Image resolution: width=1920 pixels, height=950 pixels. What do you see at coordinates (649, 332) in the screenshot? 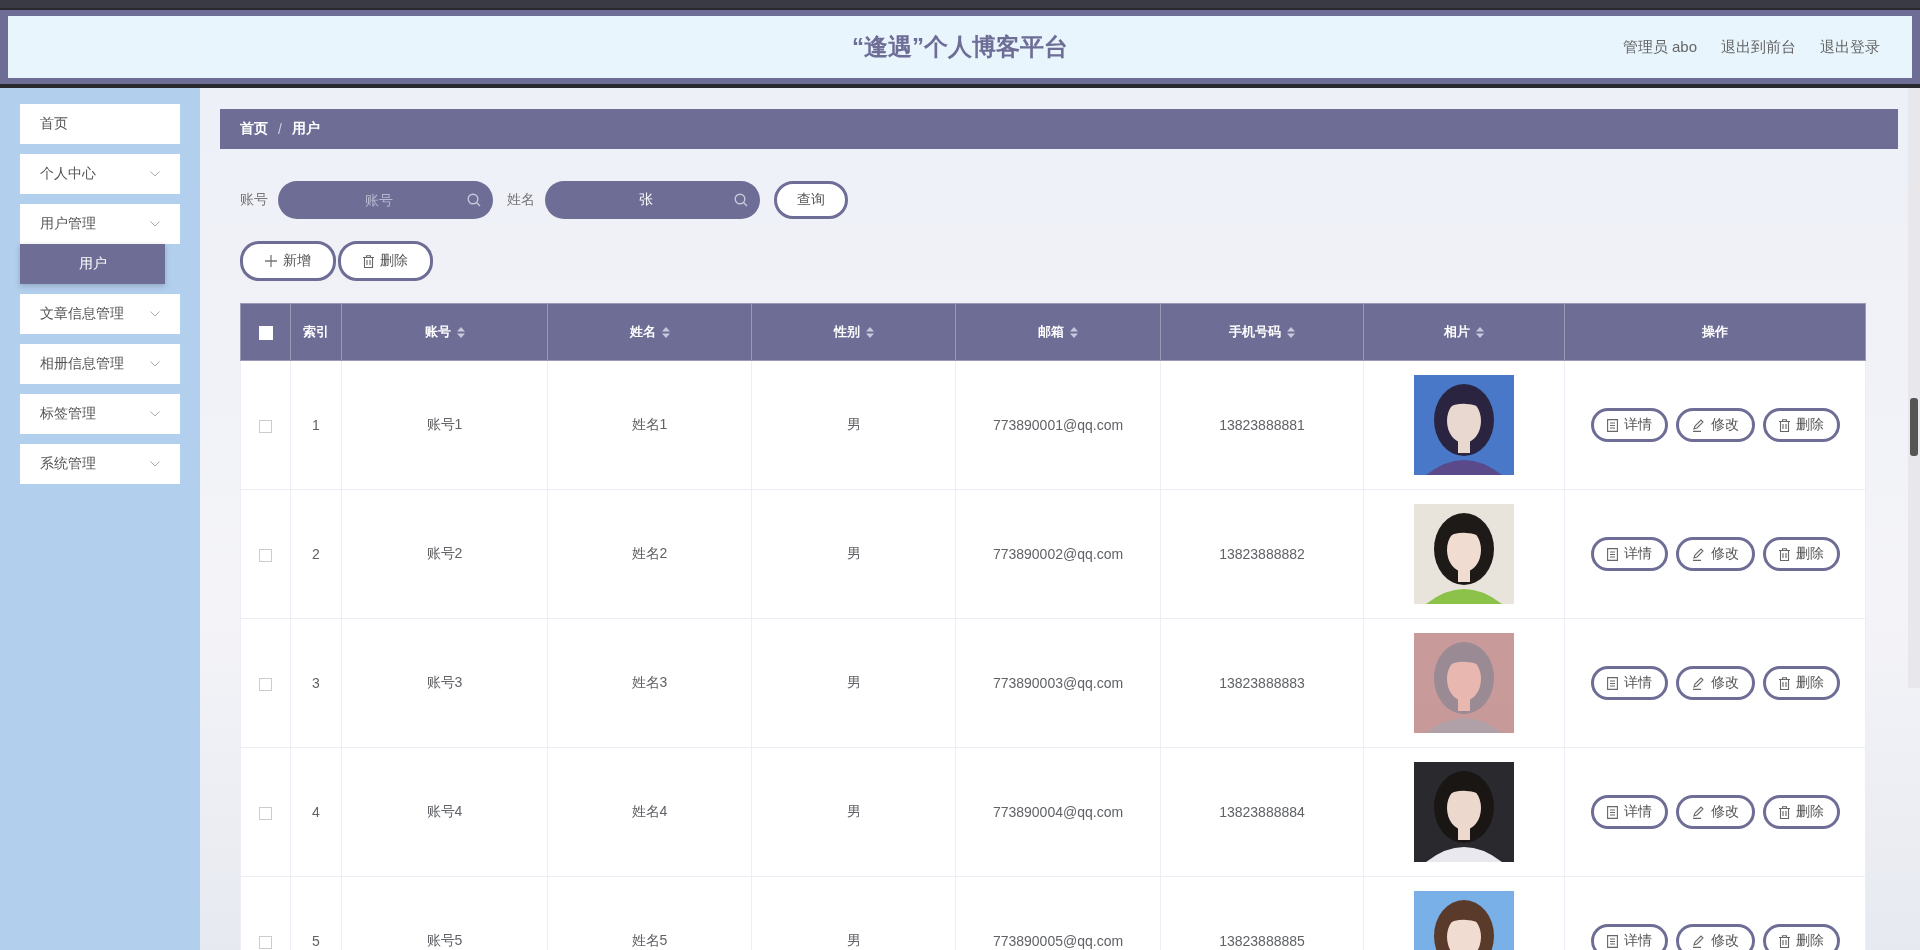
I see `column-header: 姓名` at bounding box center [649, 332].